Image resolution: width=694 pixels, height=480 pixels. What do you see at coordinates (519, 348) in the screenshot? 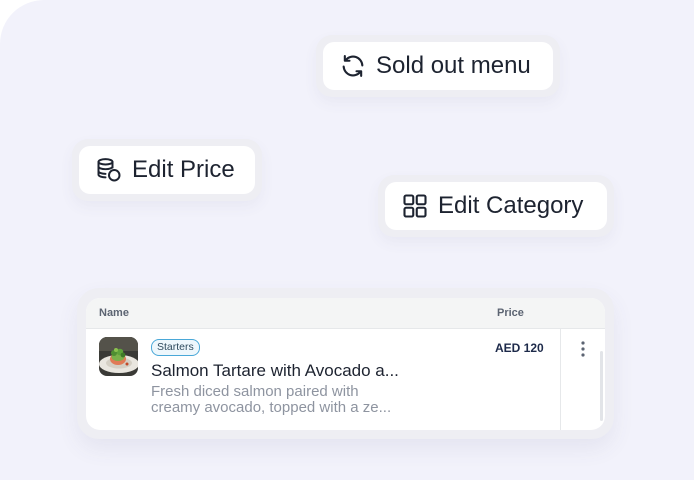
I see `dish-price: AED 120` at bounding box center [519, 348].